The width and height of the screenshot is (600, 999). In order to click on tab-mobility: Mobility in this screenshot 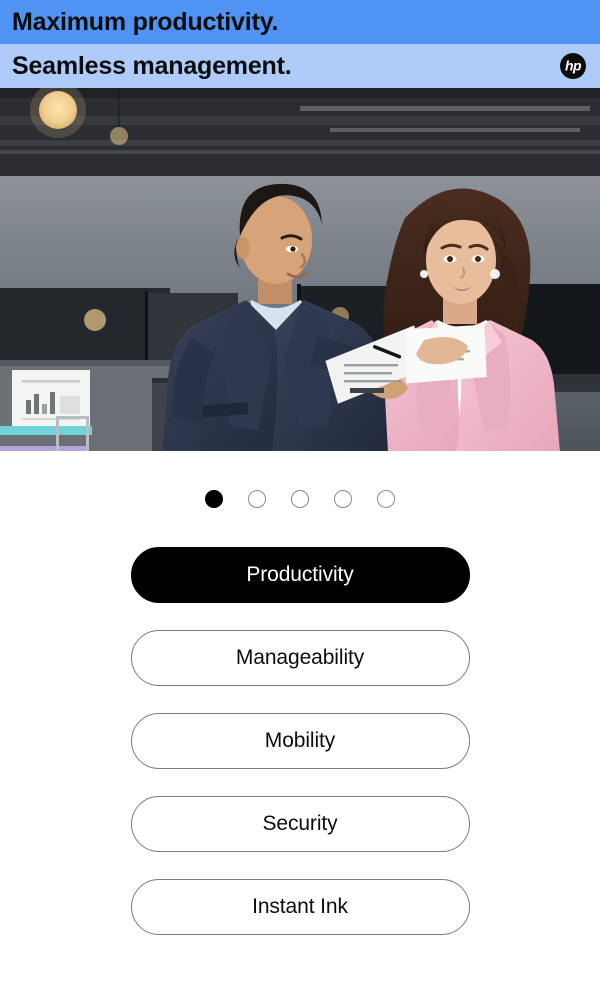, I will do `click(300, 741)`.